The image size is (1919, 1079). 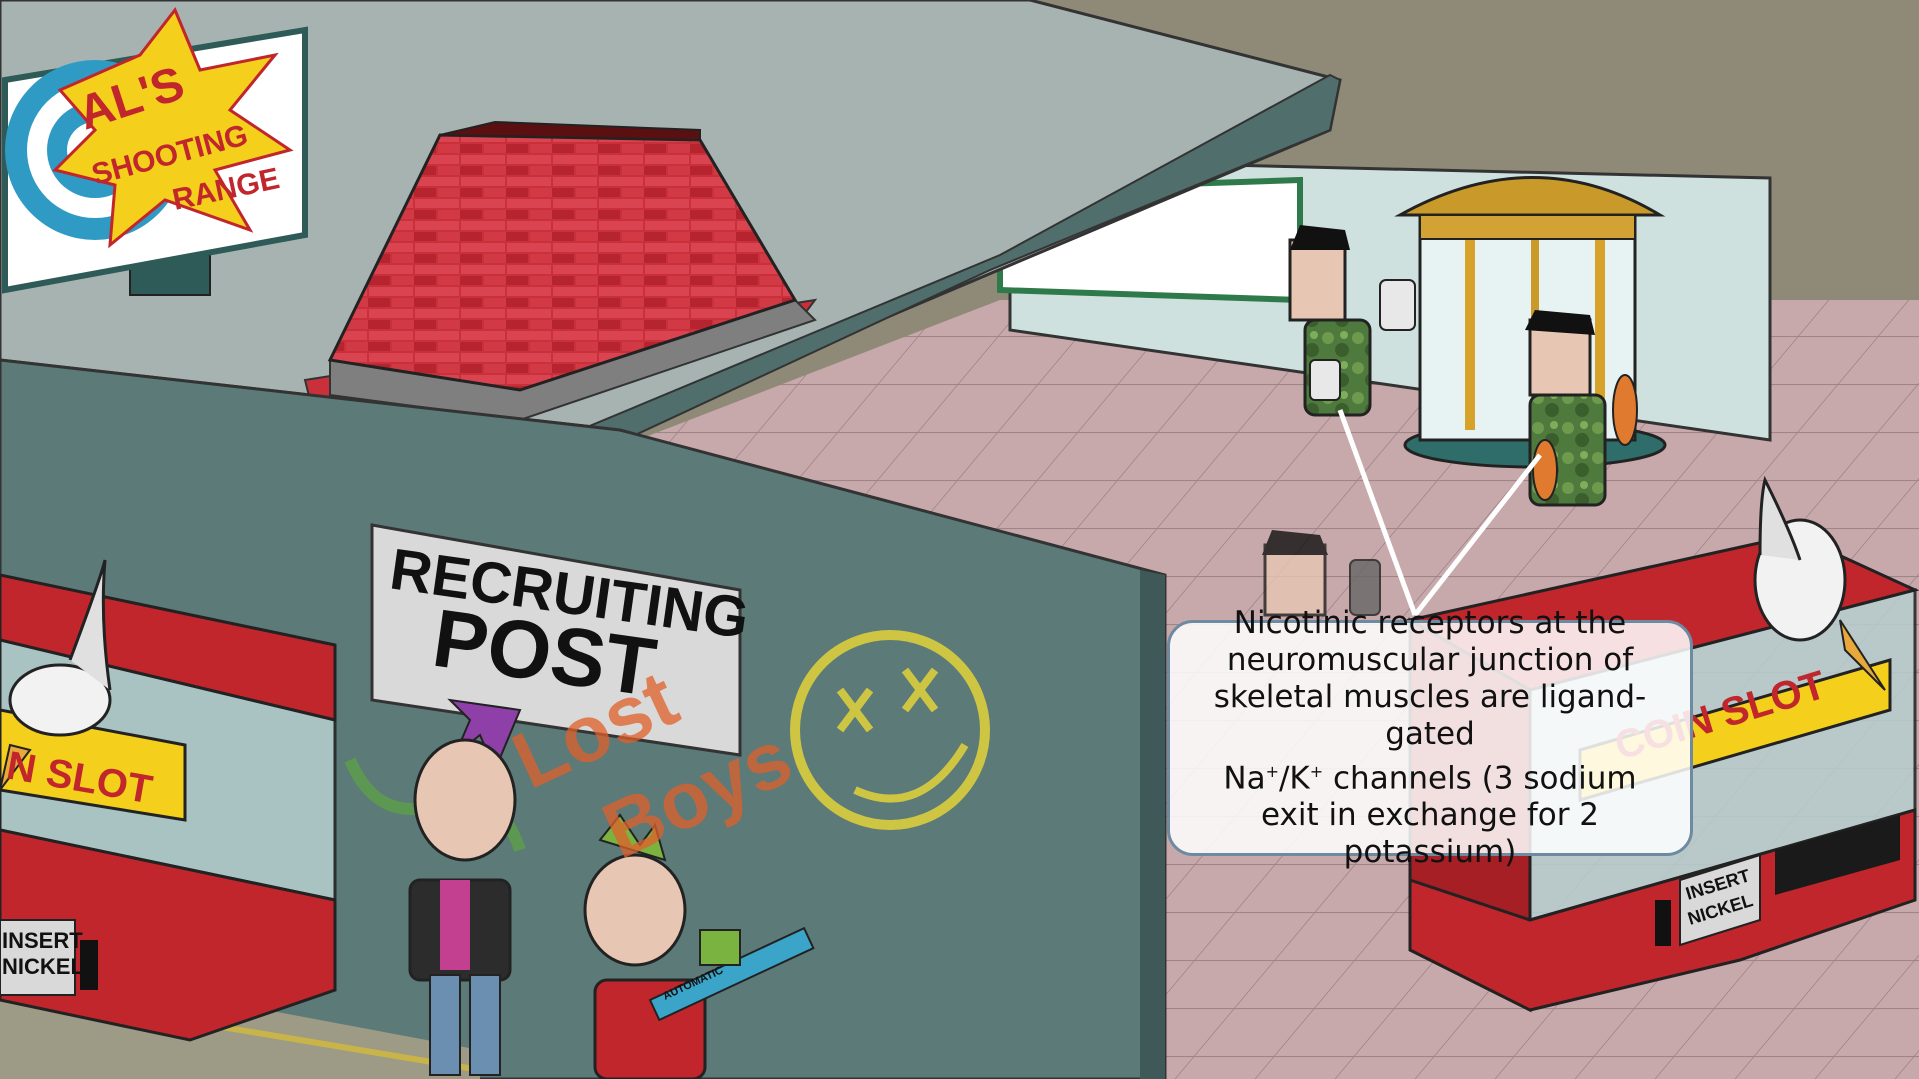 I want to click on callout-k: /K, so click(x=1294, y=778).